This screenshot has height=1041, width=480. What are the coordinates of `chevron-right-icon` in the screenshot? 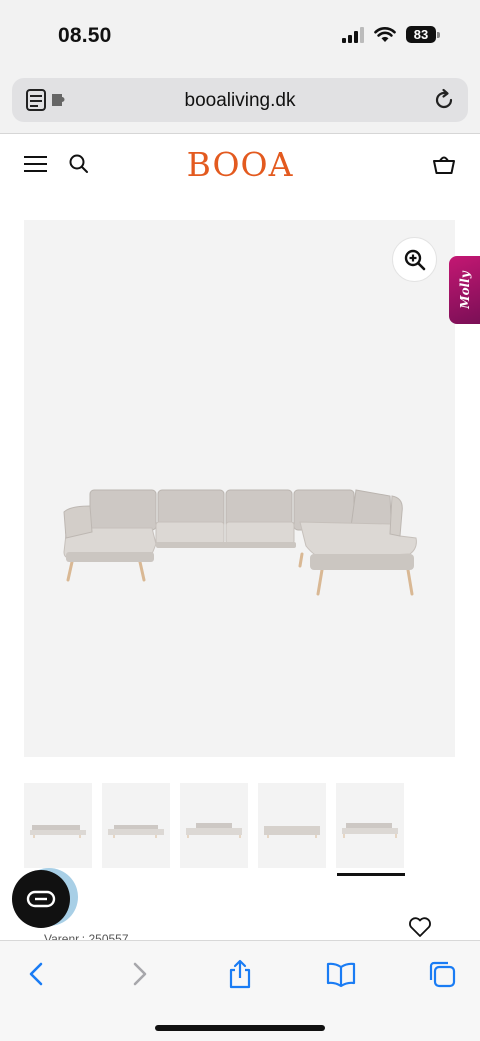 It's located at (139, 974).